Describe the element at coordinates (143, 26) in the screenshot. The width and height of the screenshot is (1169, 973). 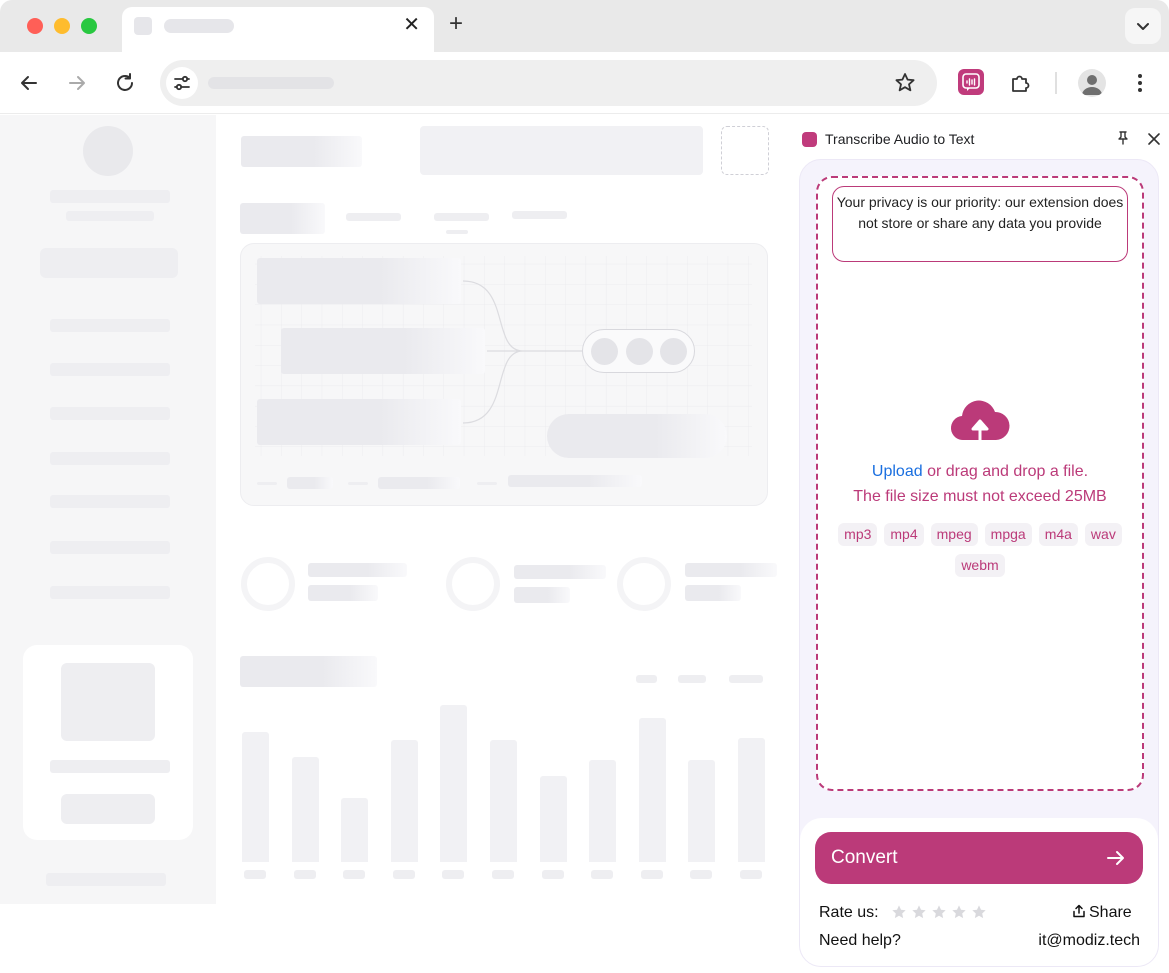
I see `tab-favicon` at that location.